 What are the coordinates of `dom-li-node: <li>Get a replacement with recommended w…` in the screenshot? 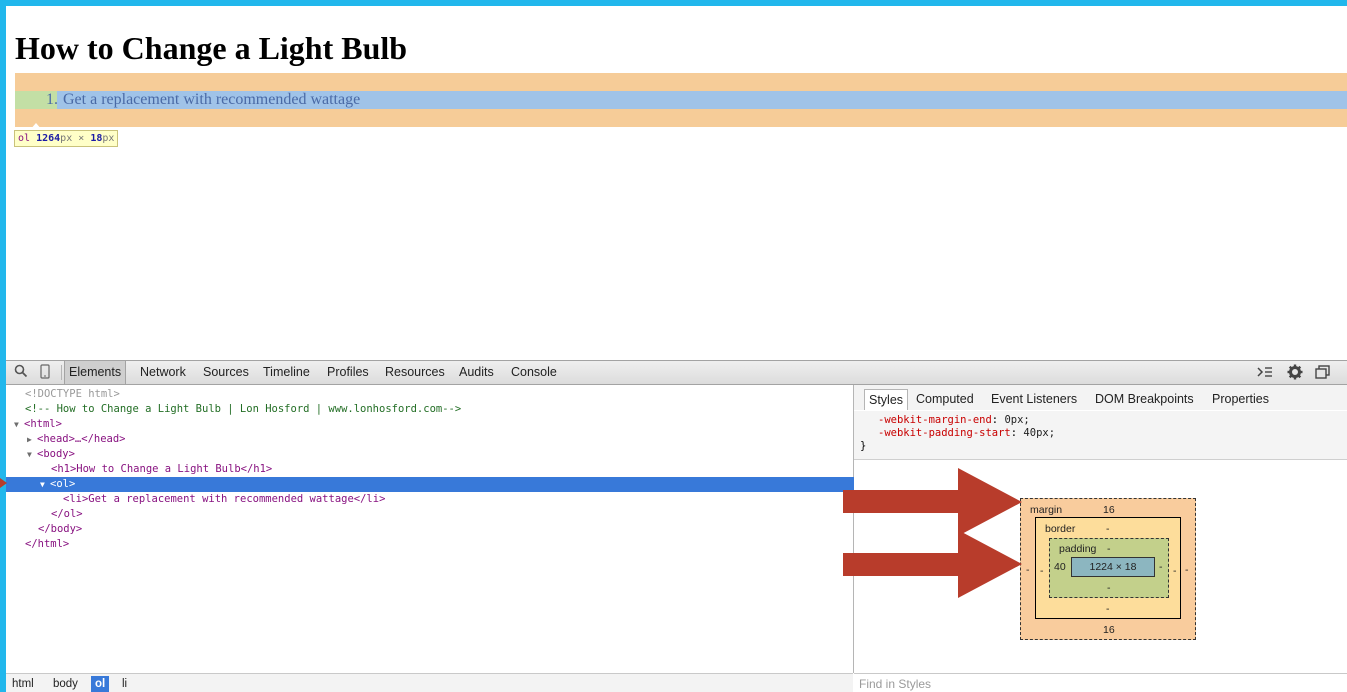 It's located at (458, 499).